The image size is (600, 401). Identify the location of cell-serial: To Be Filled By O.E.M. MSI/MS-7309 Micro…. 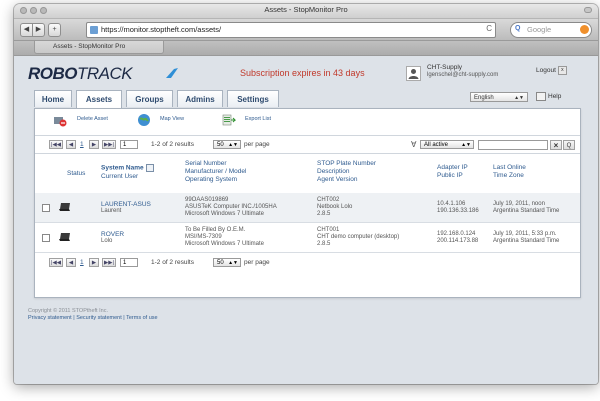
(224, 237).